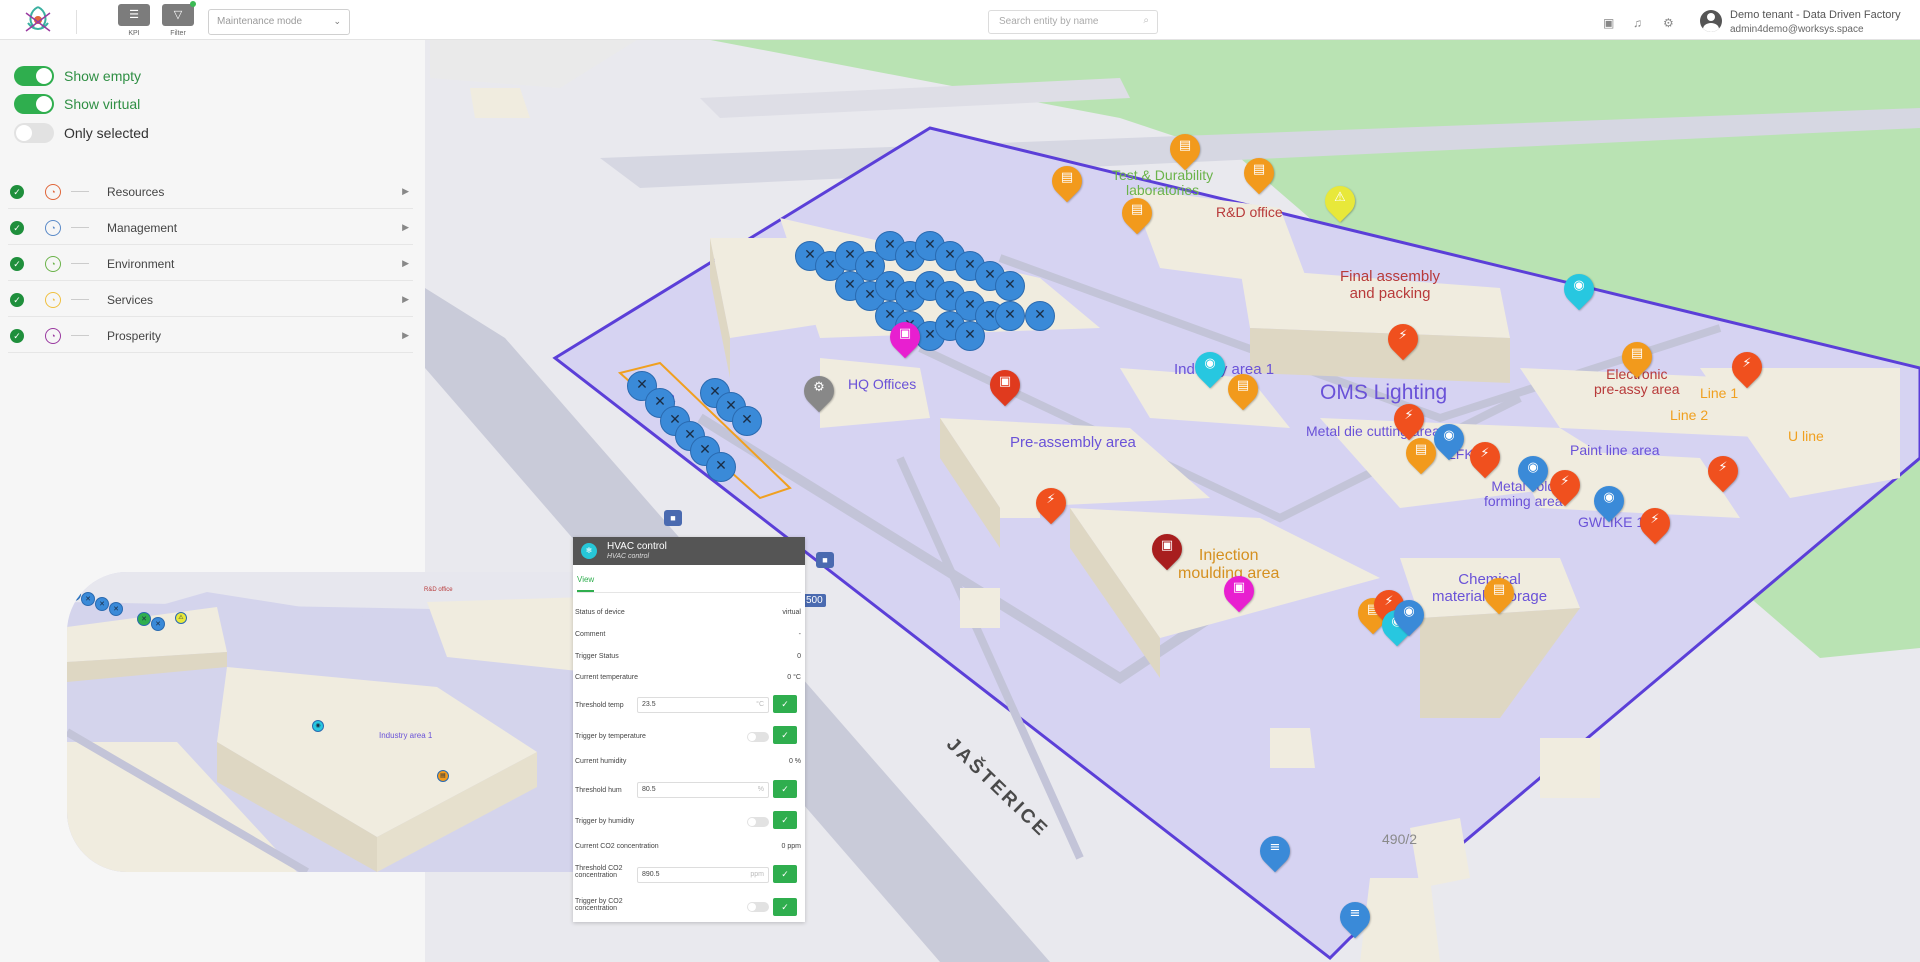  I want to click on threshold-temp-input: 23.5 °C, so click(703, 705).